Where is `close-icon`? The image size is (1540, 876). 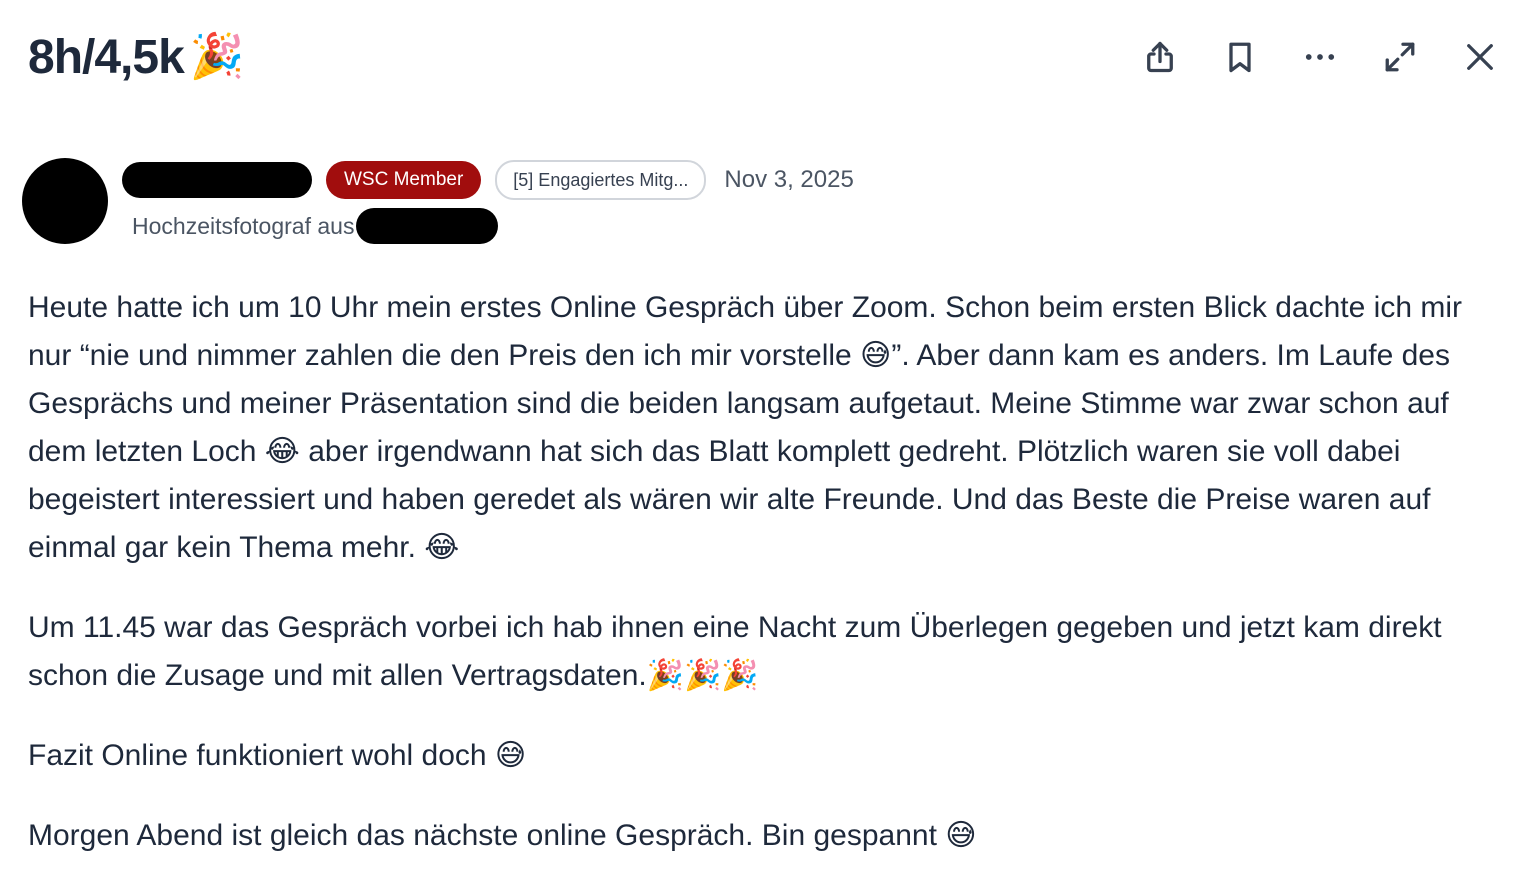 close-icon is located at coordinates (1480, 57).